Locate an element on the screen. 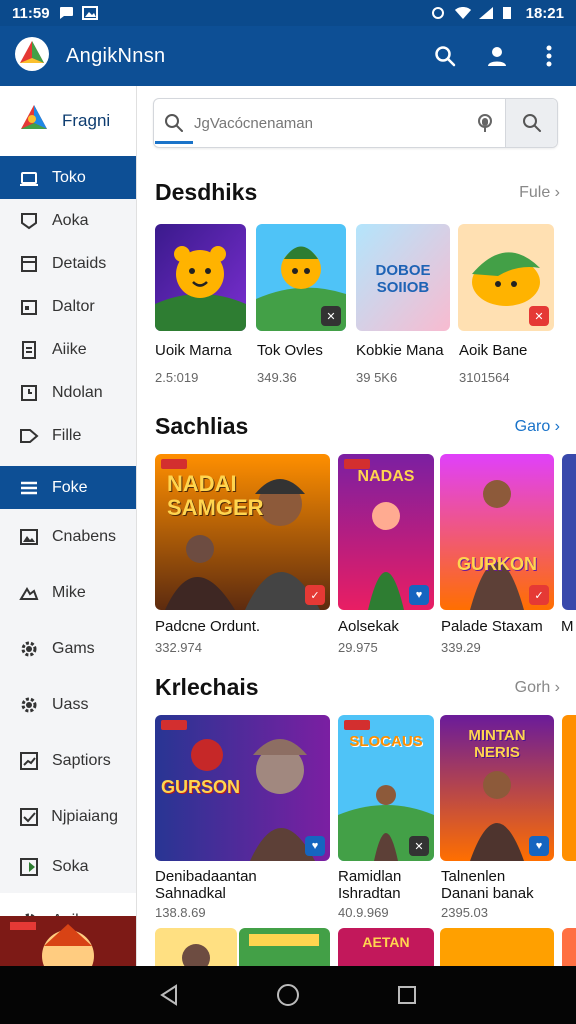 The image size is (576, 1024). sidebar-item-aoka: Aoka is located at coordinates (68, 220).